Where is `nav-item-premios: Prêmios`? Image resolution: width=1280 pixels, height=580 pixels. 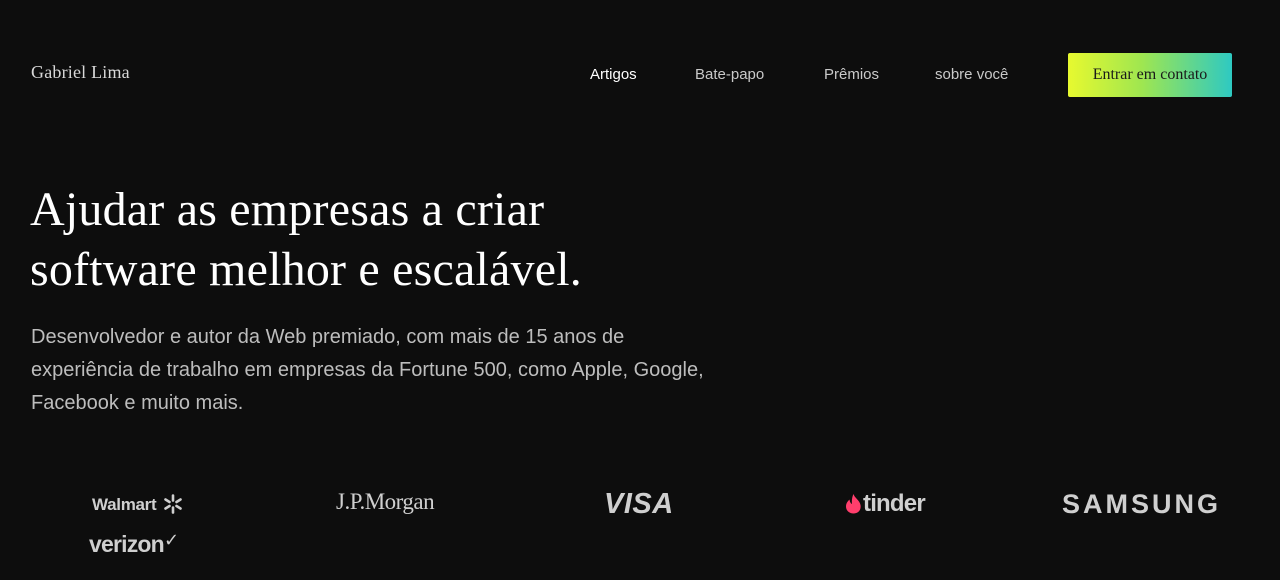
nav-item-premios: Prêmios is located at coordinates (851, 74).